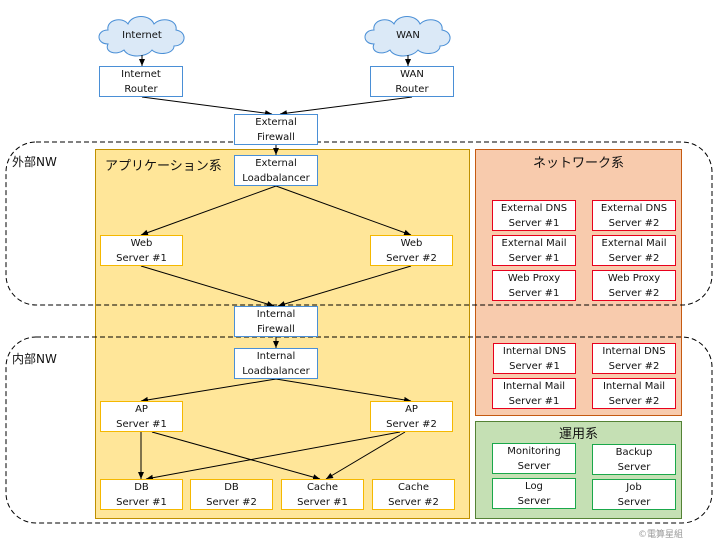  Describe the element at coordinates (534, 285) in the screenshot. I see `web-proxy-server-1: Web Proxy Server #1` at that location.